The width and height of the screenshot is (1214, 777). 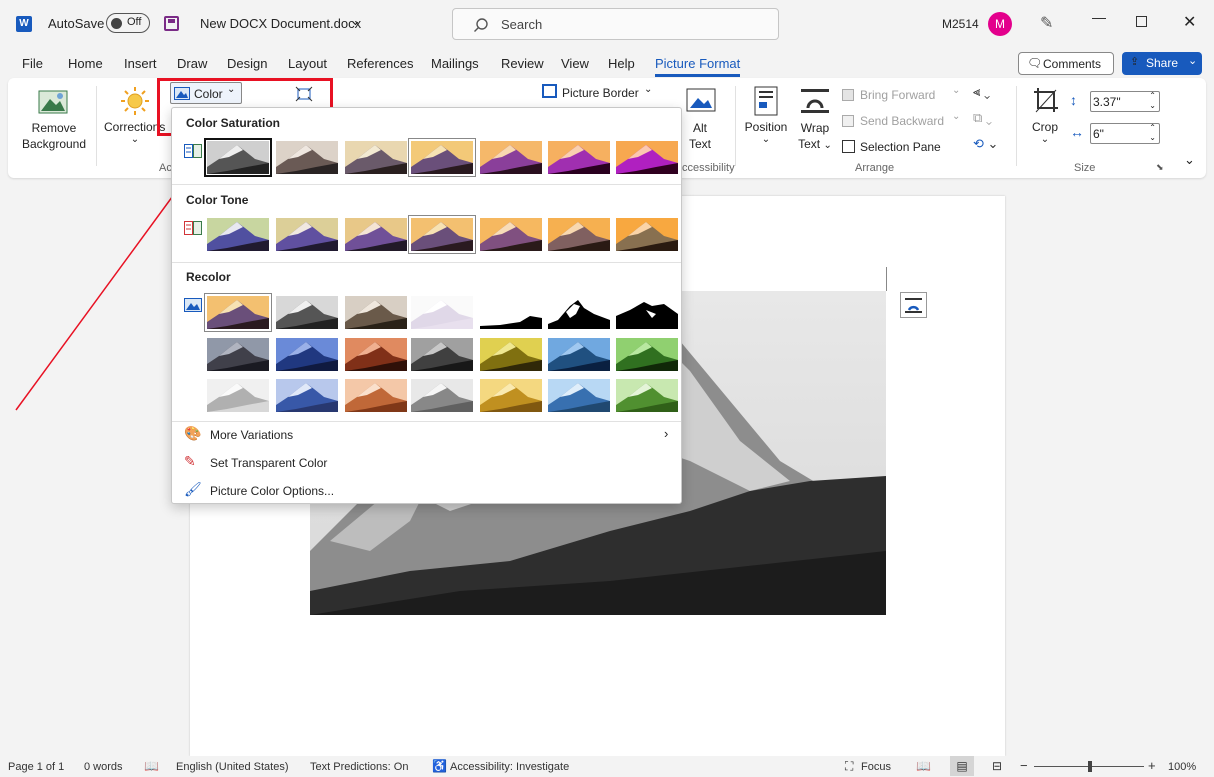 I want to click on zoom-slider, so click(x=1089, y=766).